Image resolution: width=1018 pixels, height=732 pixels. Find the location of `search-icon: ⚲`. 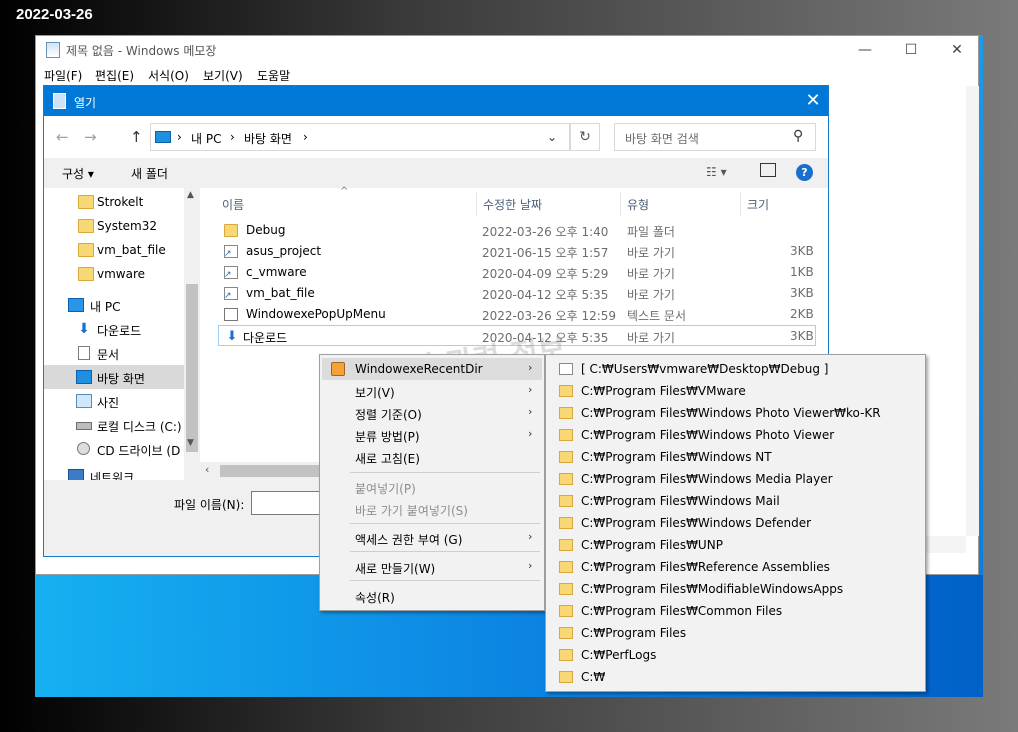

search-icon: ⚲ is located at coordinates (798, 136).